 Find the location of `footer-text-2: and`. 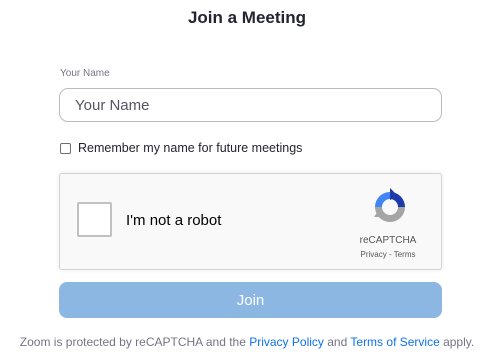

footer-text-2: and is located at coordinates (337, 342).